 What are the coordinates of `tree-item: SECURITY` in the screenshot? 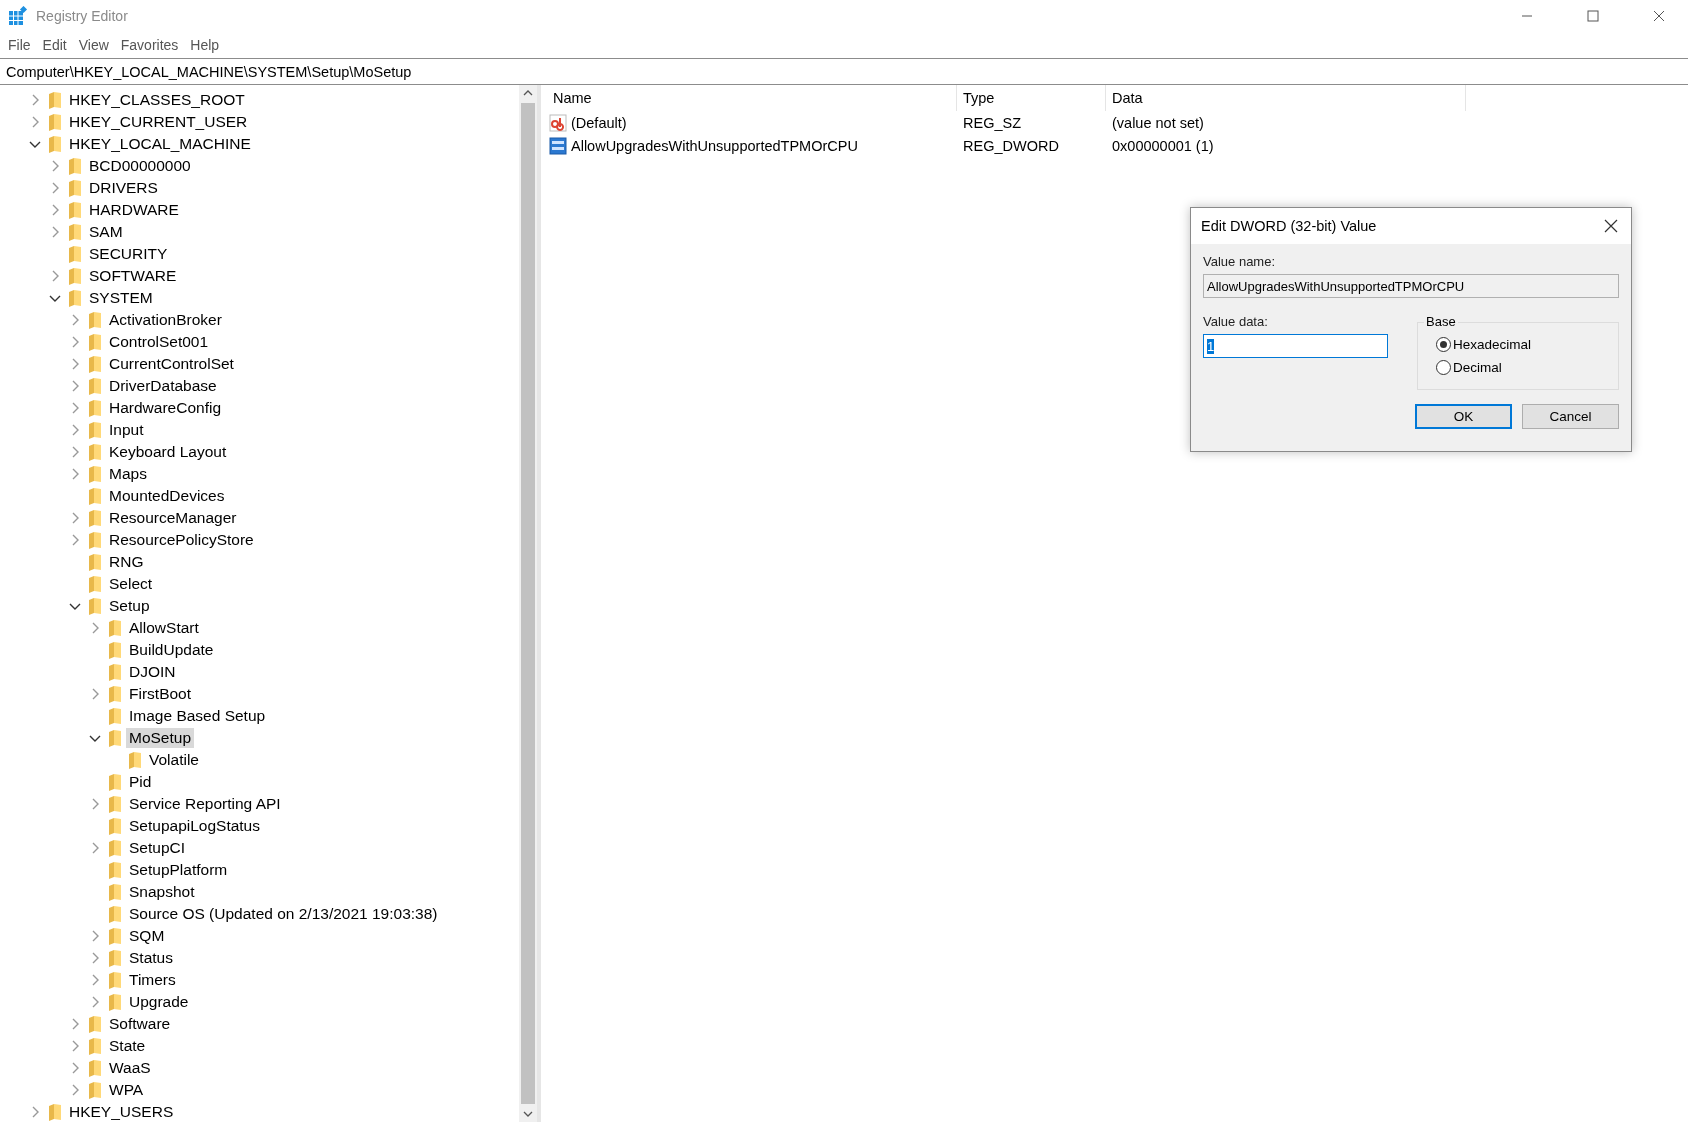 It's located at (128, 254).